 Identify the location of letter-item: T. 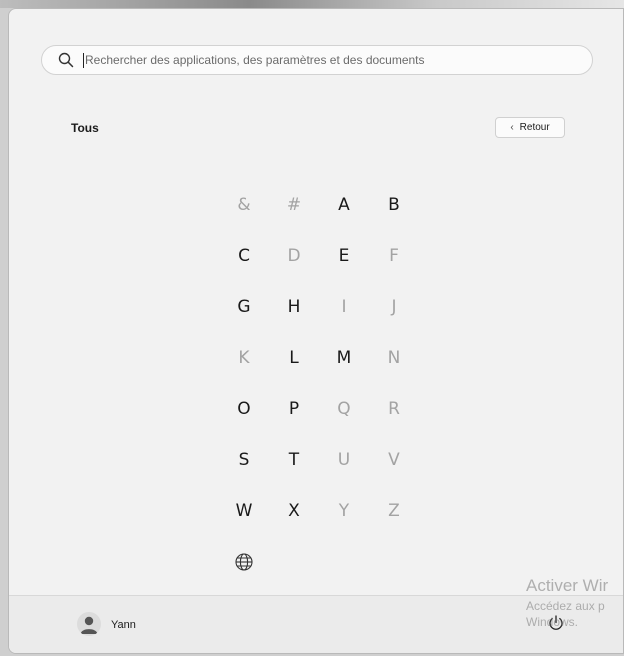
(294, 459).